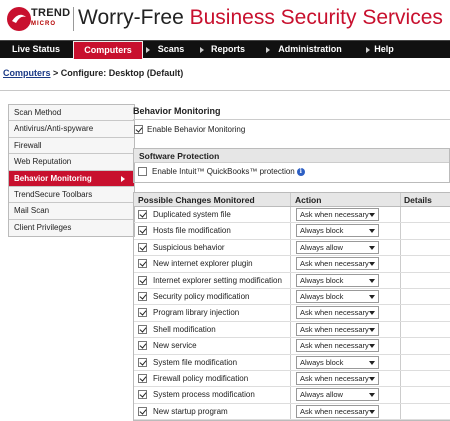 This screenshot has height=421, width=450. I want to click on nav-reports: Reports, so click(228, 49).